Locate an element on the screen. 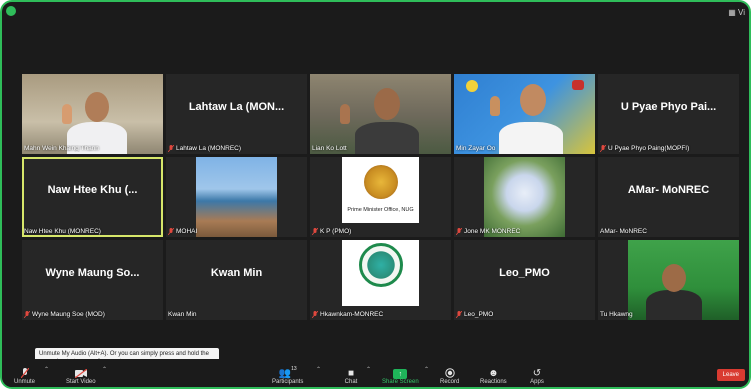 The image size is (751, 389). participant-display-name: Kwan Min is located at coordinates (236, 273).